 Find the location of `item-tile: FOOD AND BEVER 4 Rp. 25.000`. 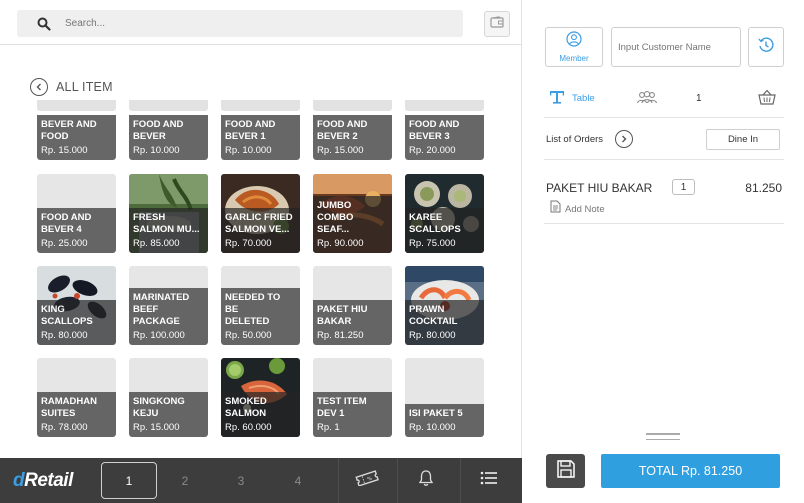

item-tile: FOOD AND BEVER 4 Rp. 25.000 is located at coordinates (76, 213).